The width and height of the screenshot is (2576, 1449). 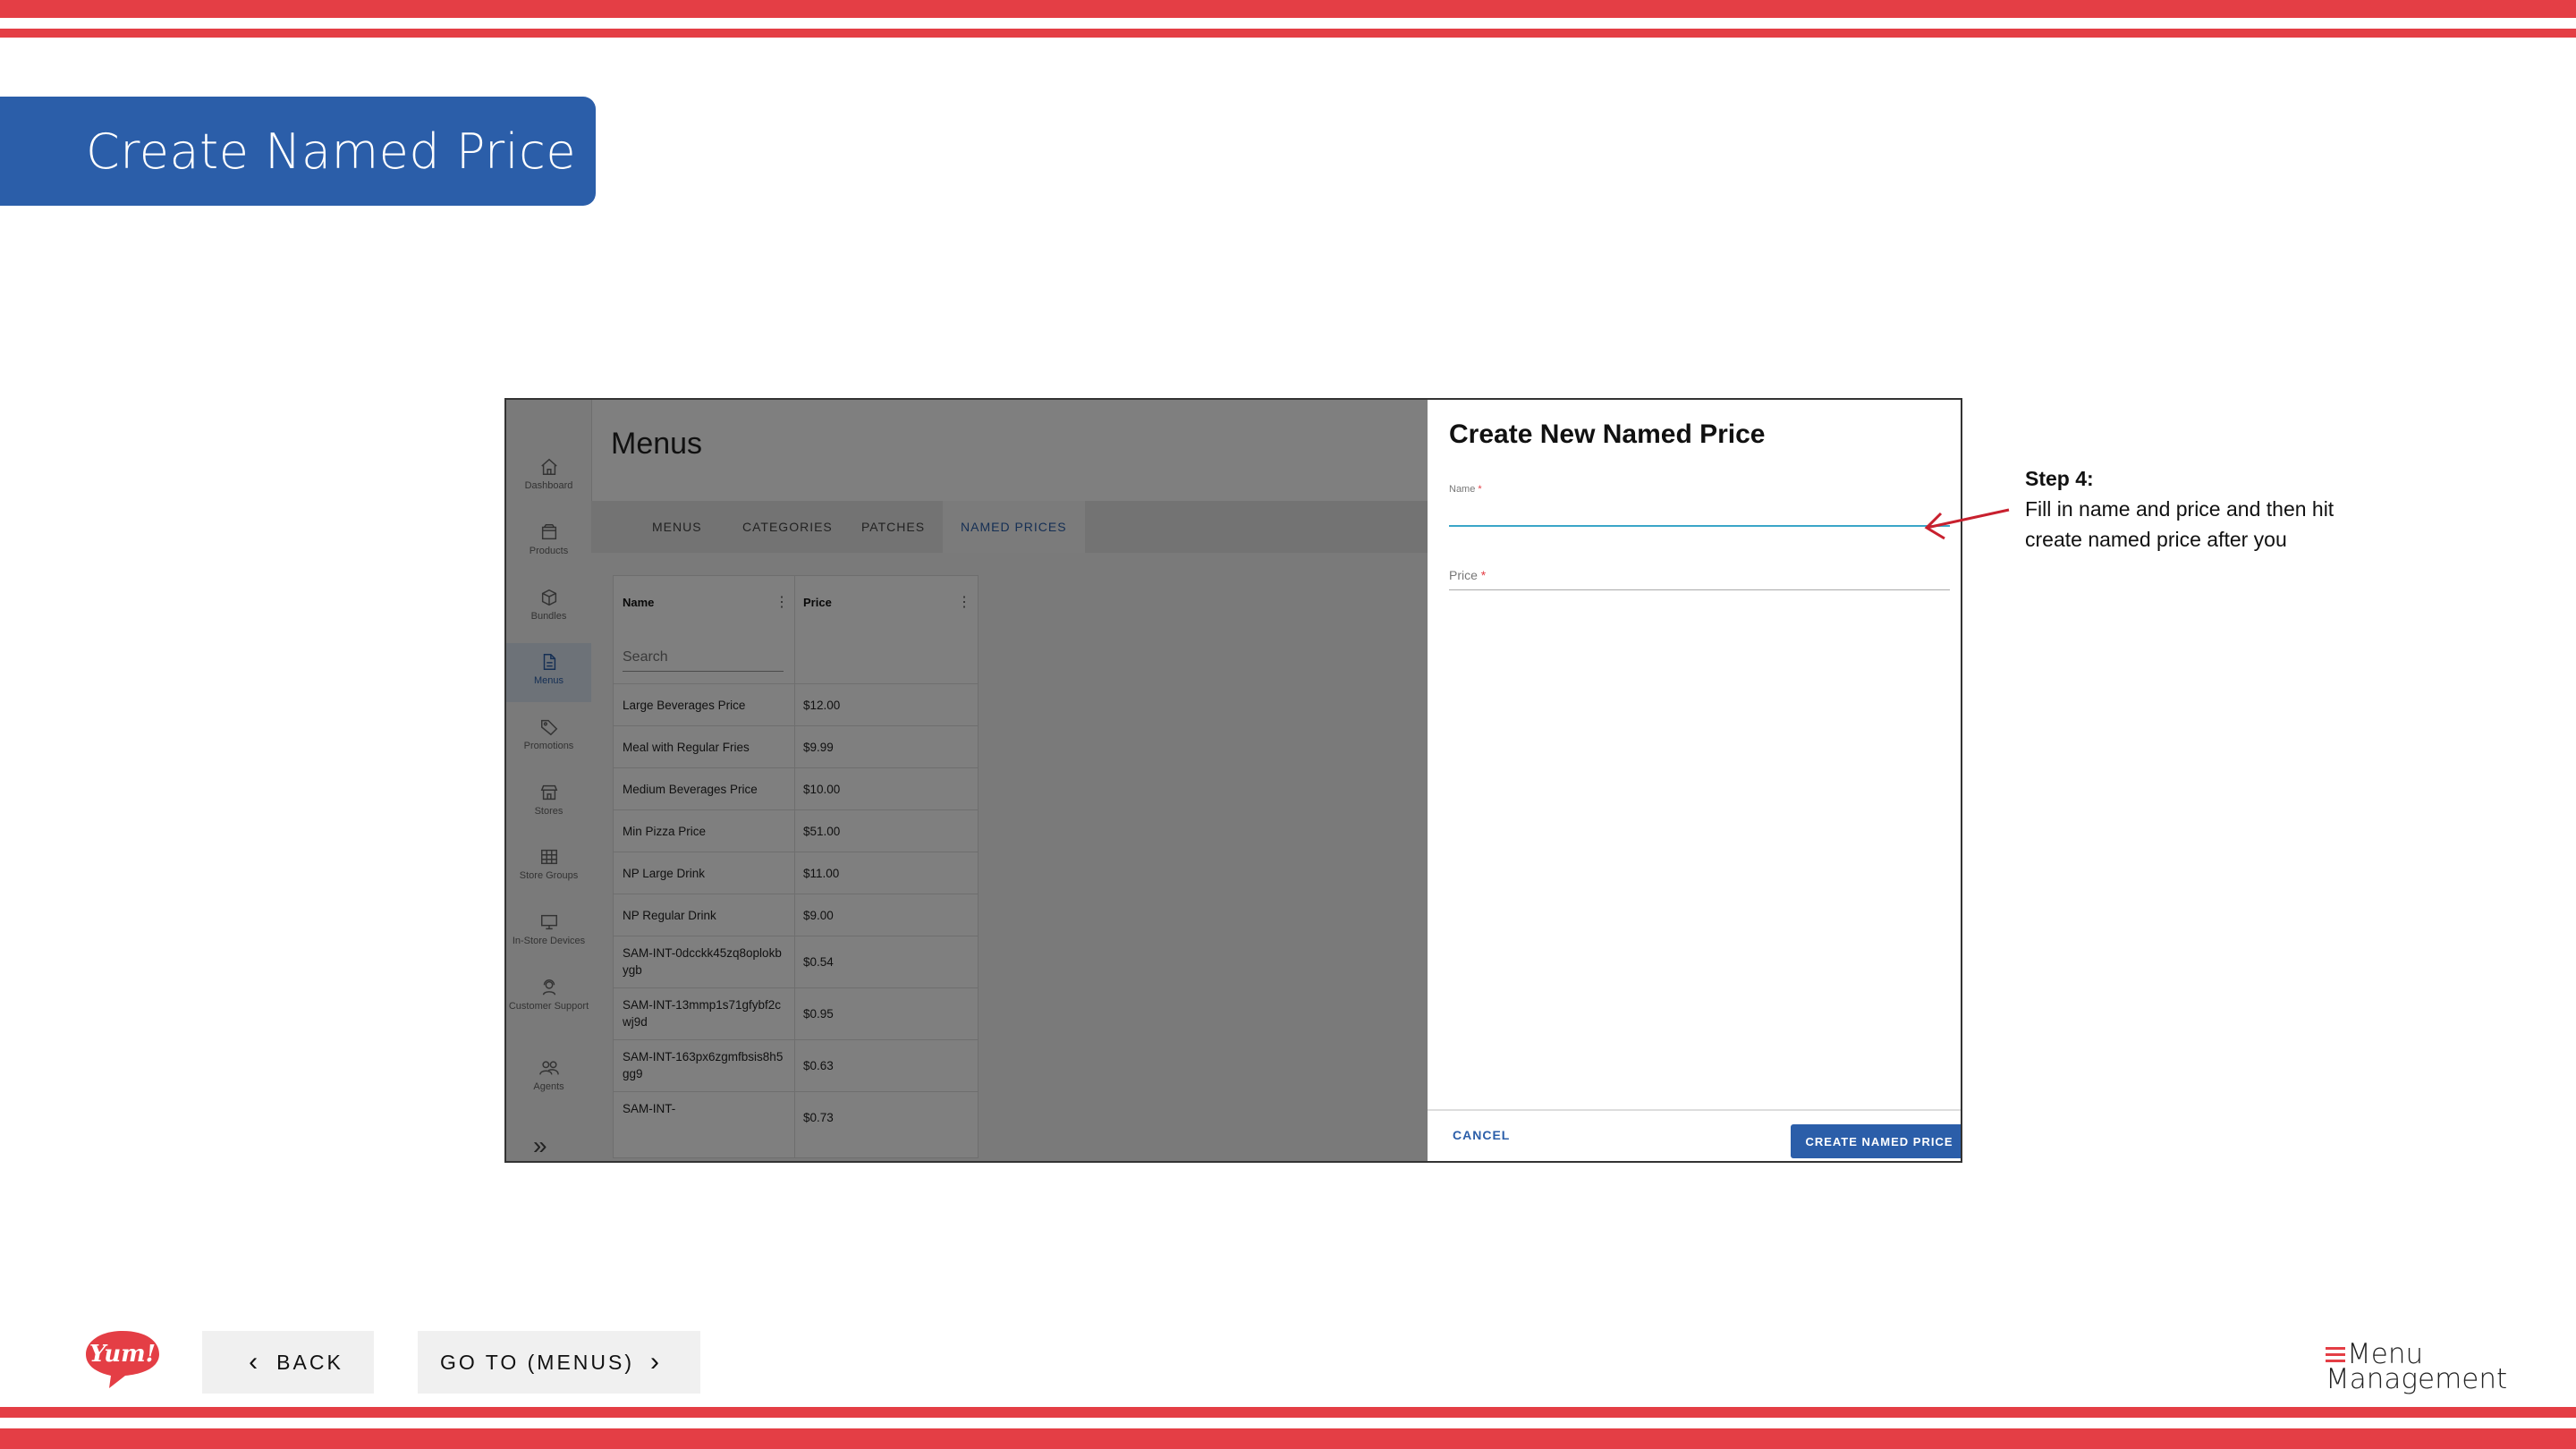 I want to click on name-field-underline, so click(x=1699, y=526).